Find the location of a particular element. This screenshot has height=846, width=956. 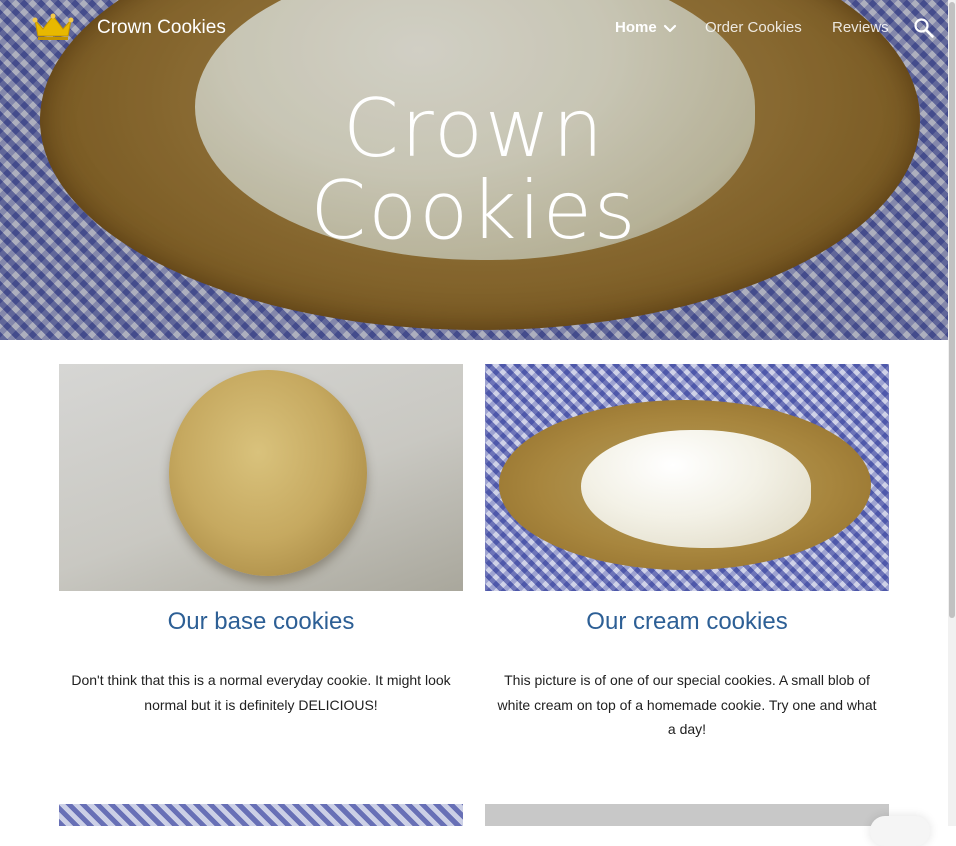

floating-info-button is located at coordinates (900, 831).